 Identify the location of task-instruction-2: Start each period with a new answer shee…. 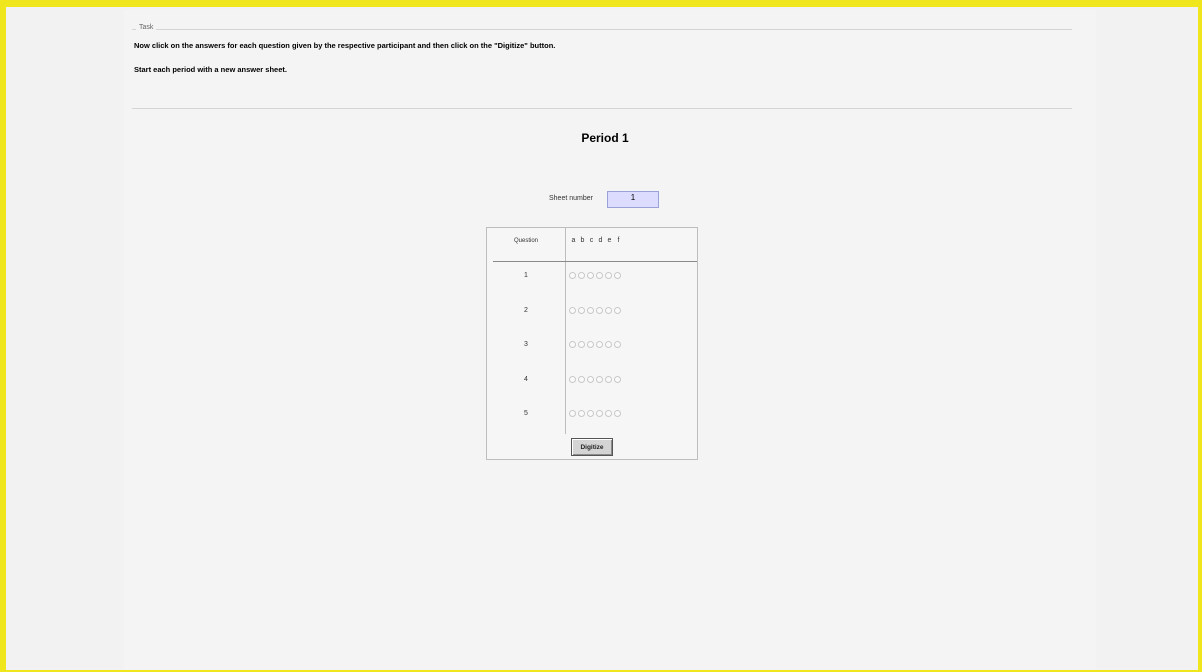
(210, 69).